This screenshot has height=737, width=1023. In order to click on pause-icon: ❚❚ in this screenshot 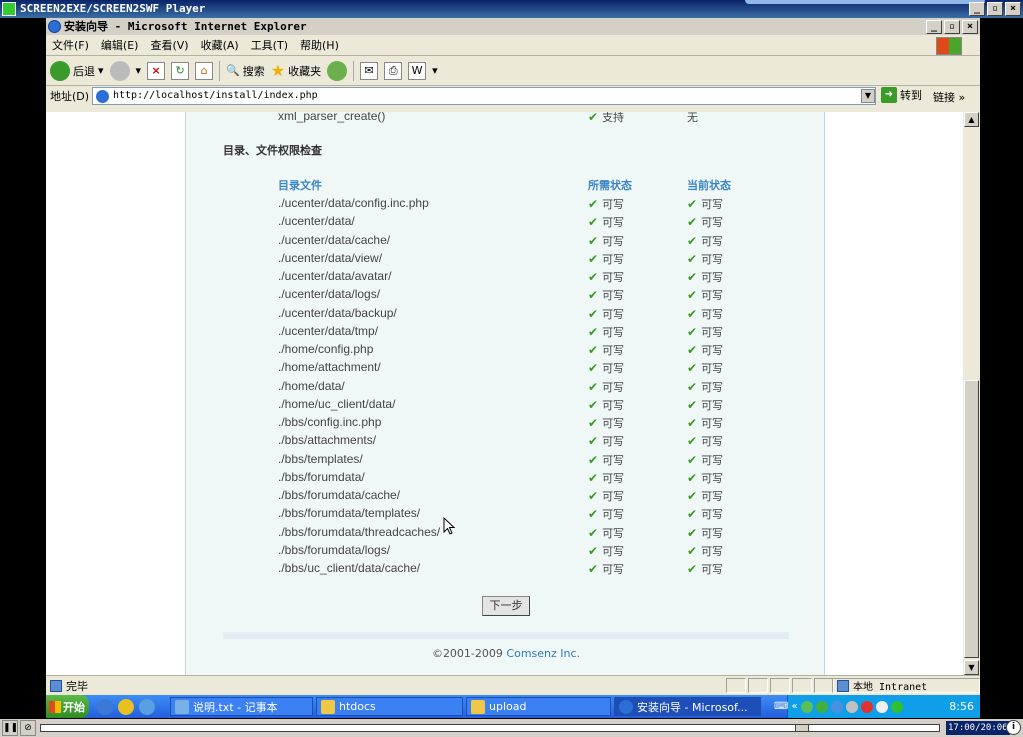, I will do `click(10, 728)`.